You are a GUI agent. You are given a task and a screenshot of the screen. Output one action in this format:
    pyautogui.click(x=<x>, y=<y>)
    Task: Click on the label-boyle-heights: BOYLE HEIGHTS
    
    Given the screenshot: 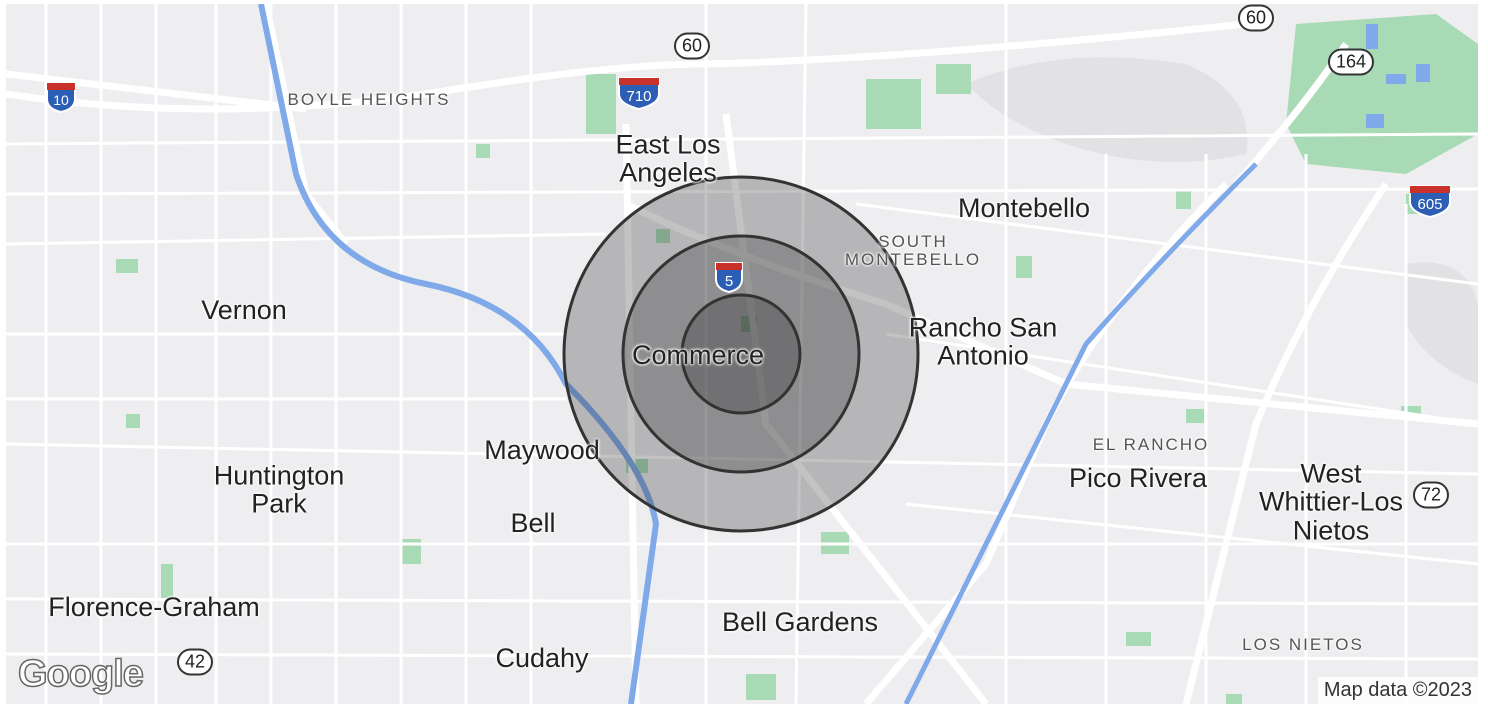 What is the action you would take?
    pyautogui.click(x=369, y=100)
    